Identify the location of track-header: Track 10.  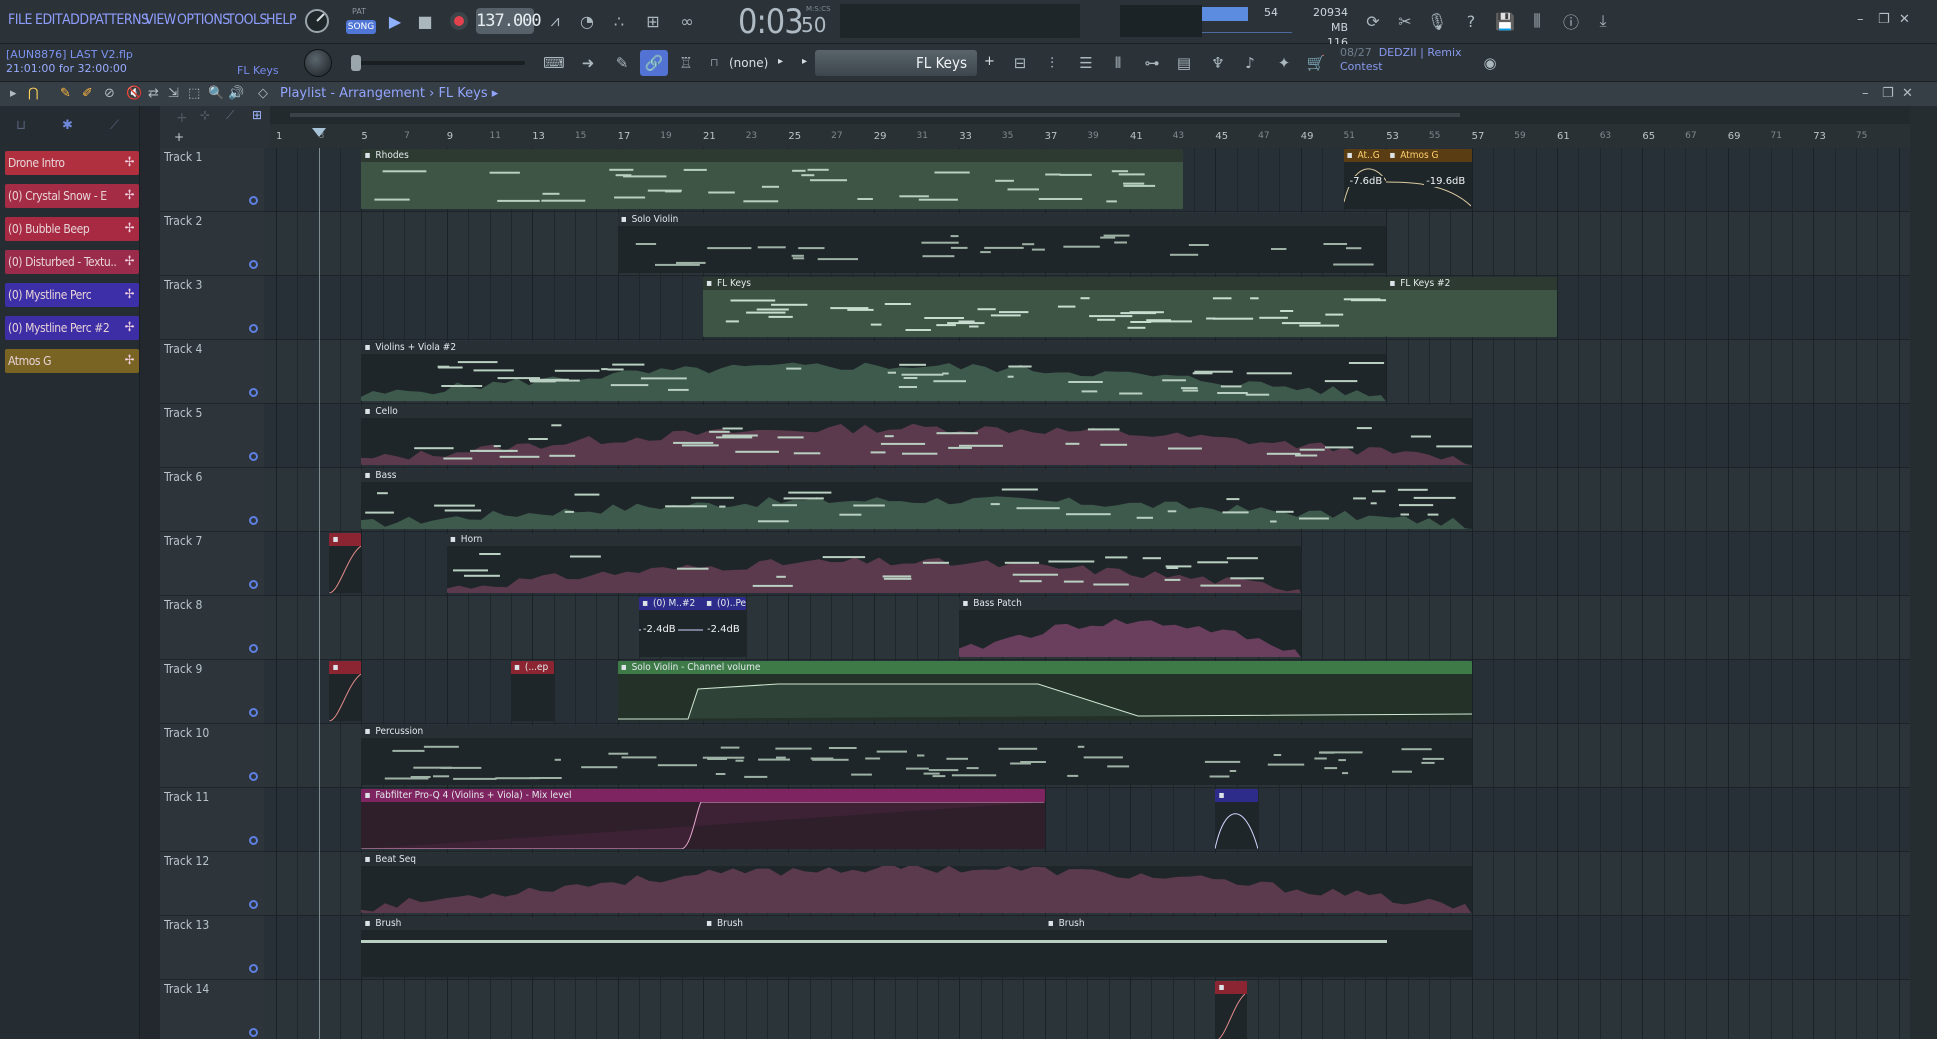
(212, 756).